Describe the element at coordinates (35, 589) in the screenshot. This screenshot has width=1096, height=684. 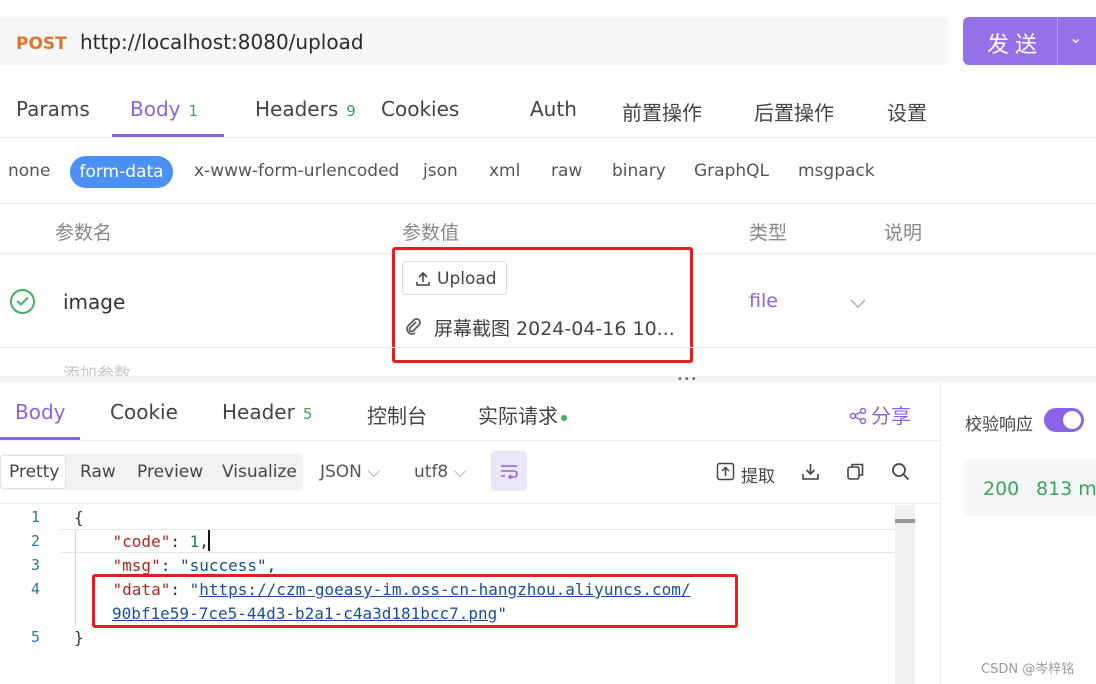
I see `line-number: 4` at that location.